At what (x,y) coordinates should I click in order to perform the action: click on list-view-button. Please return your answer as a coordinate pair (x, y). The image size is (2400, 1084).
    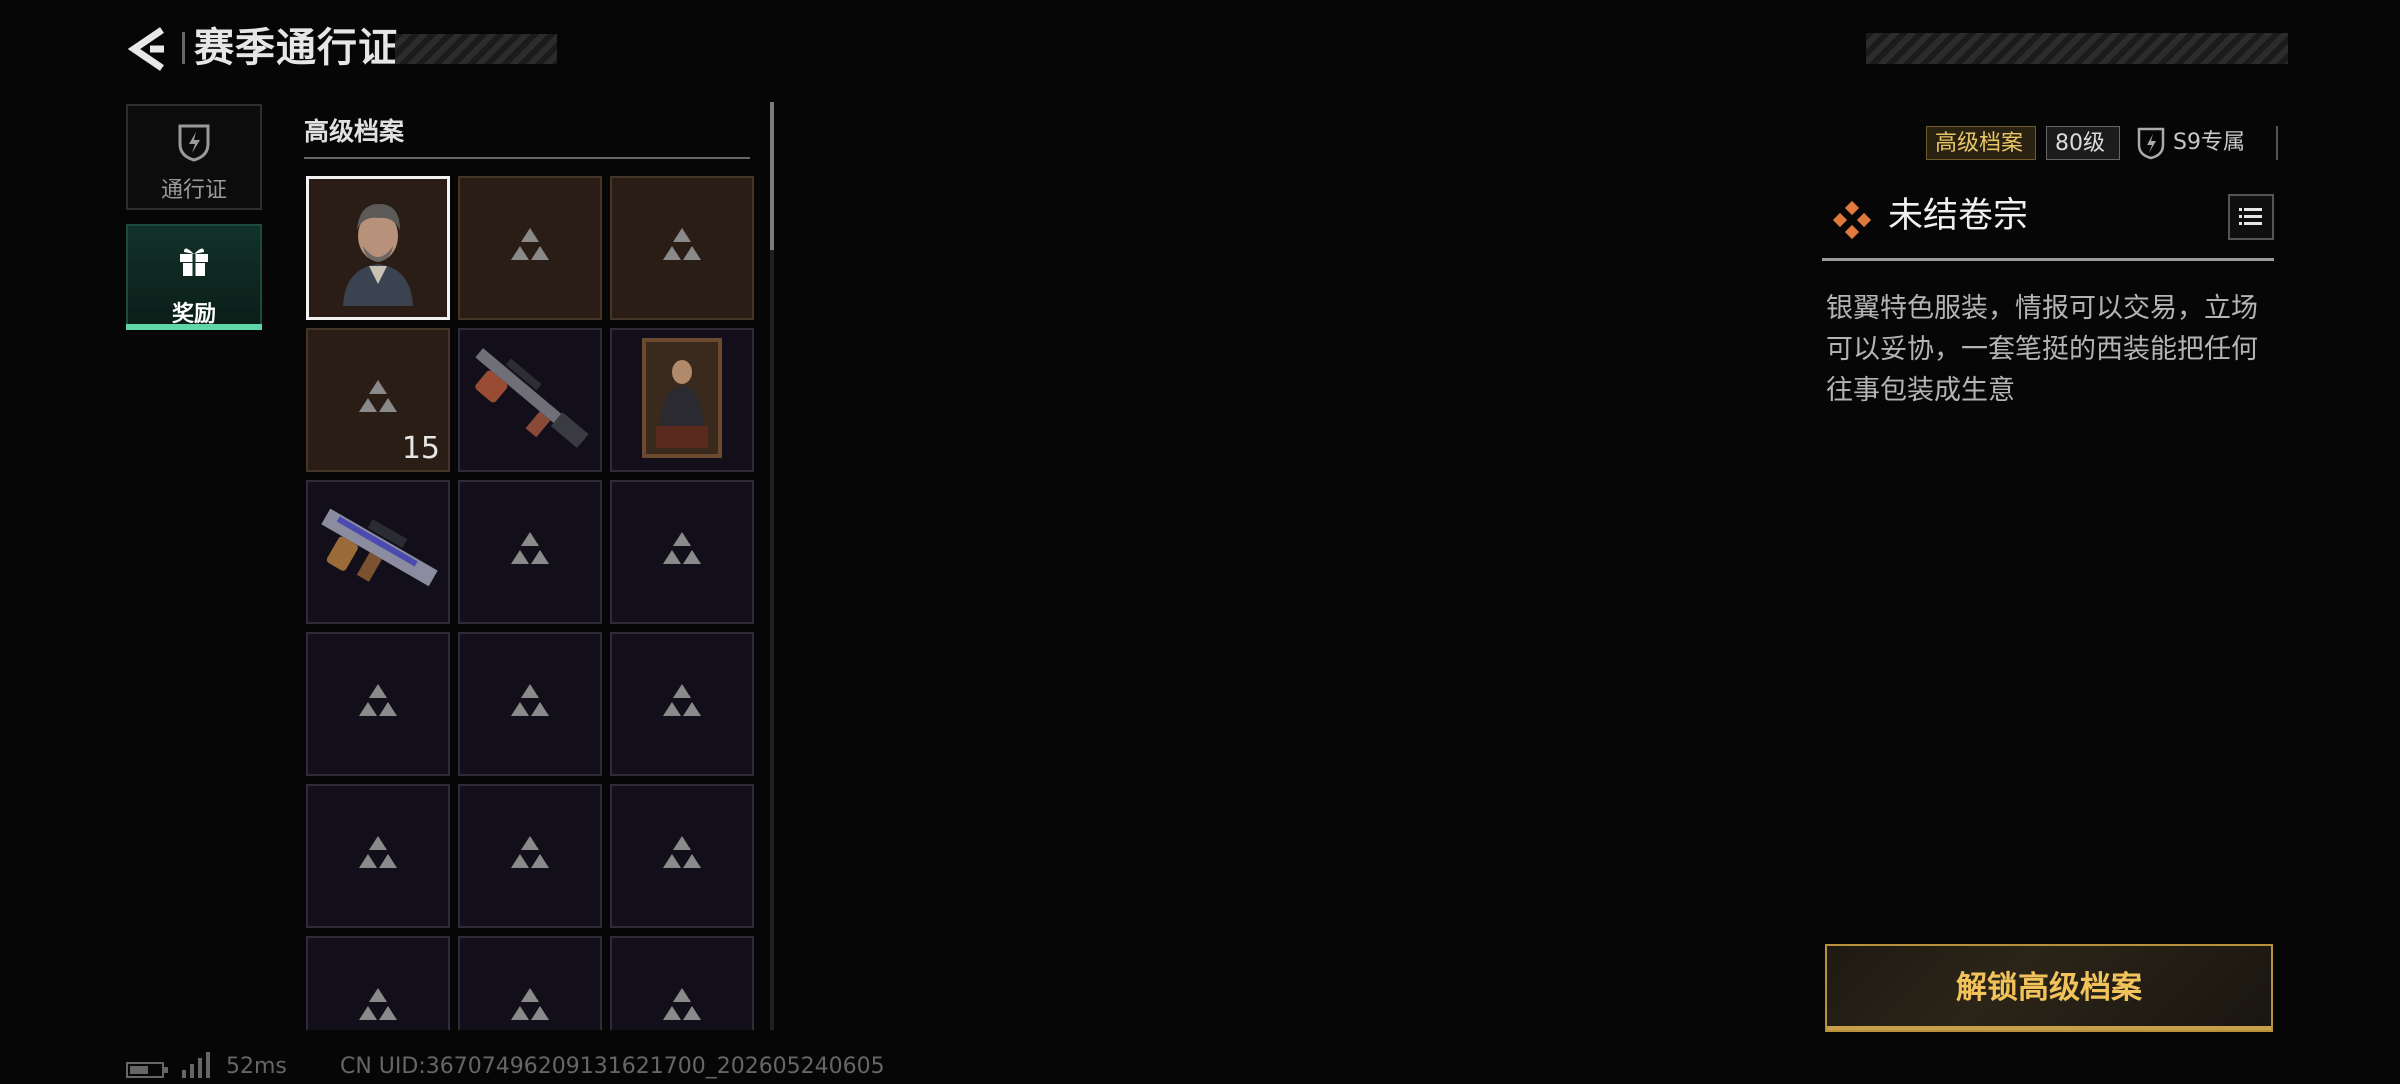
    Looking at the image, I should click on (2251, 217).